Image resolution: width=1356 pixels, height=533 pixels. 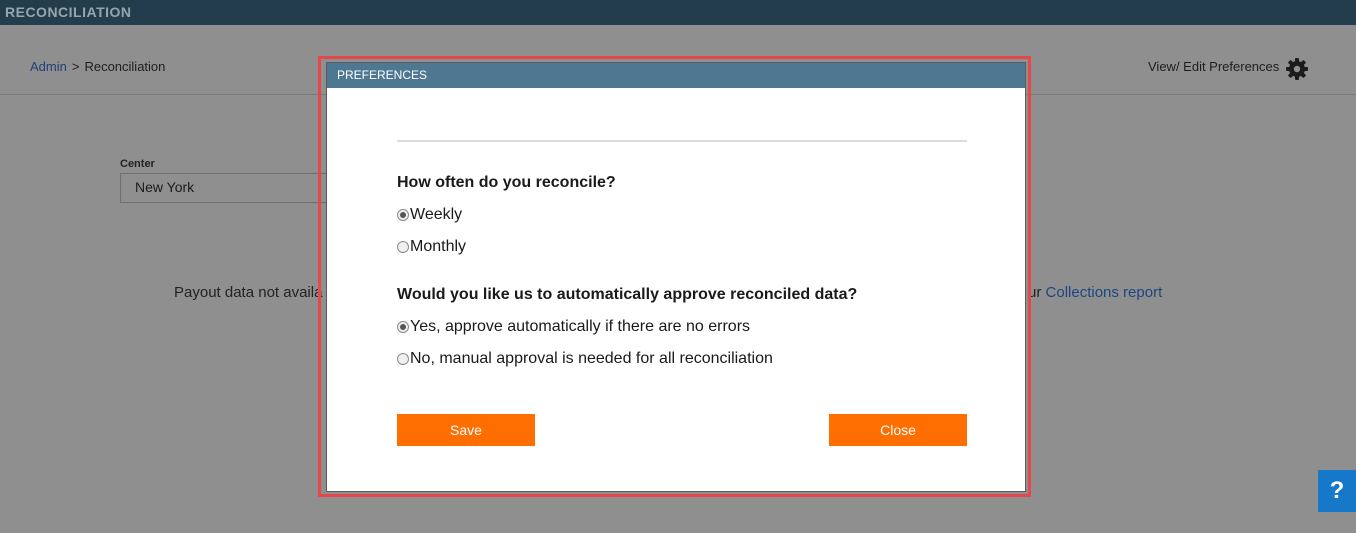 I want to click on help-button: ?, so click(x=1337, y=491).